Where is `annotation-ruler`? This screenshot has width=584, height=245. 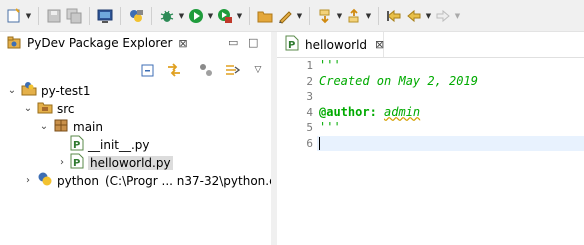
annotation-ruler is located at coordinates (286, 151).